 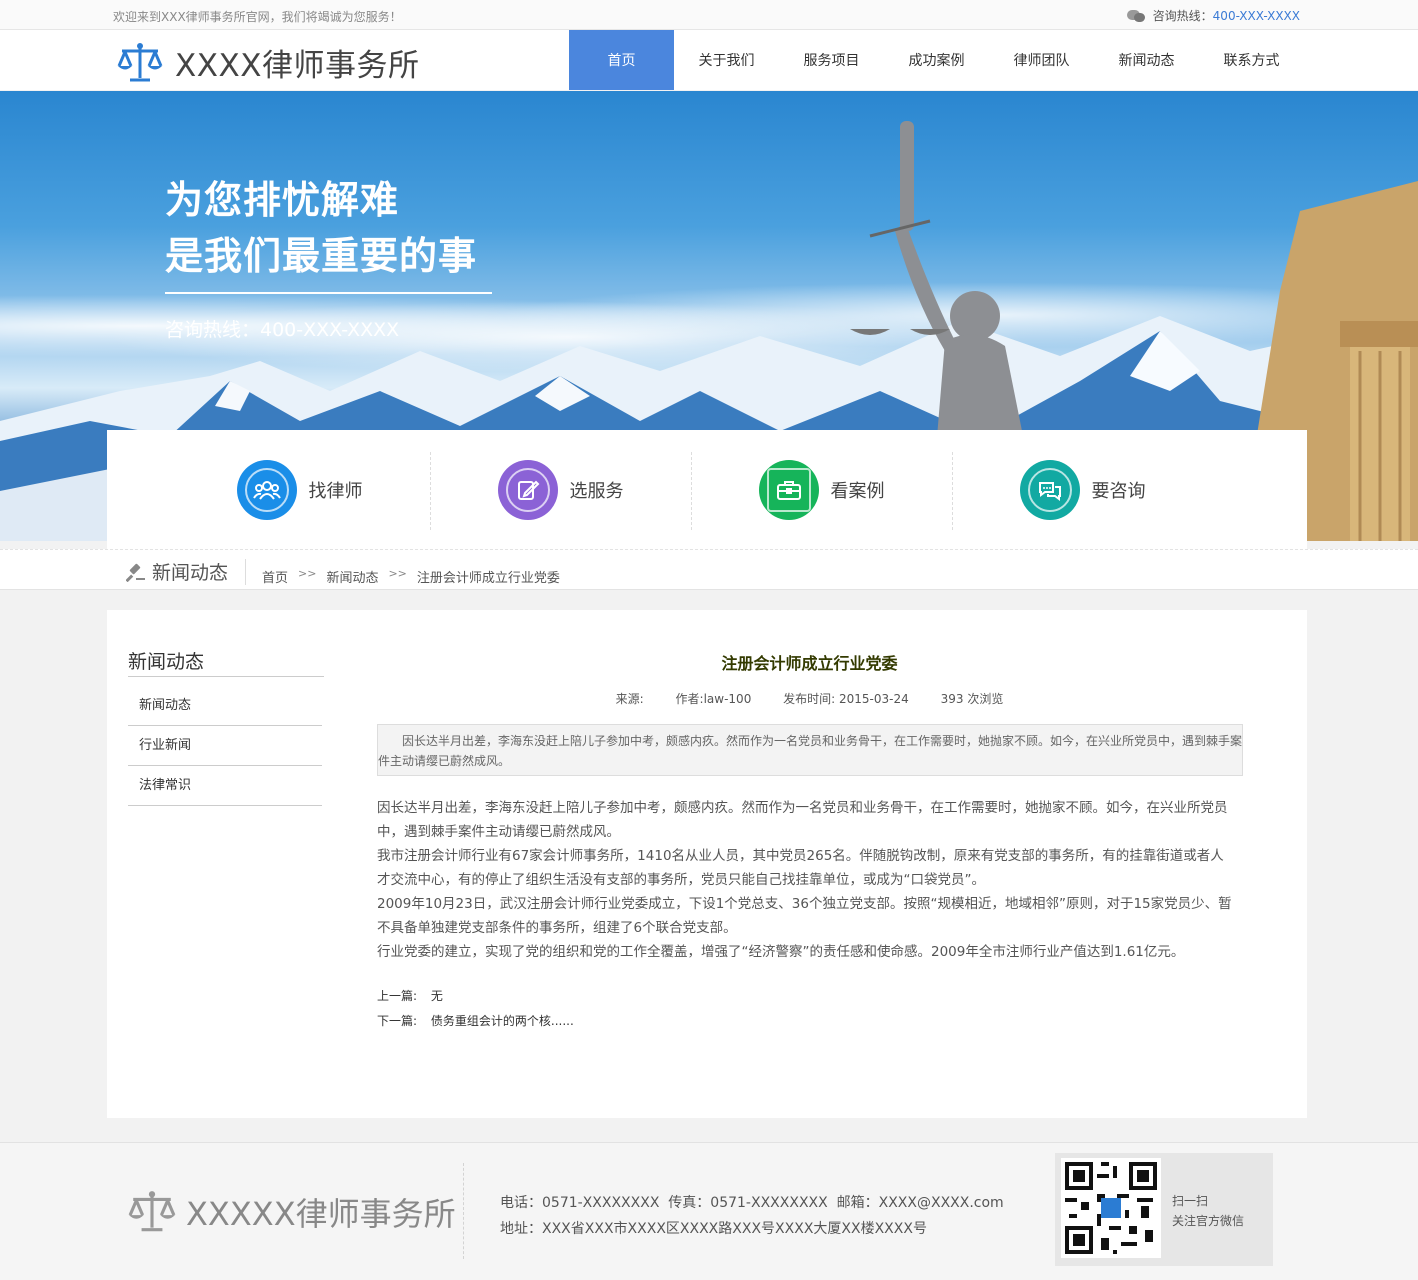 I want to click on banner-headline-1: 为您排忧解难, so click(x=282, y=200).